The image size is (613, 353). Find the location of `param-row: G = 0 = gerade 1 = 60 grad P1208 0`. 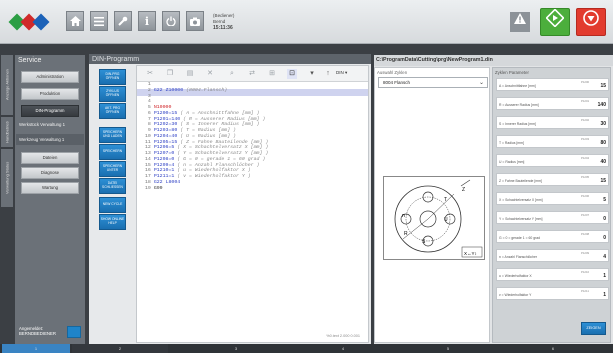

param-row: G = 0 = gerade 1 = 60 grad P1208 0 is located at coordinates (552, 236).